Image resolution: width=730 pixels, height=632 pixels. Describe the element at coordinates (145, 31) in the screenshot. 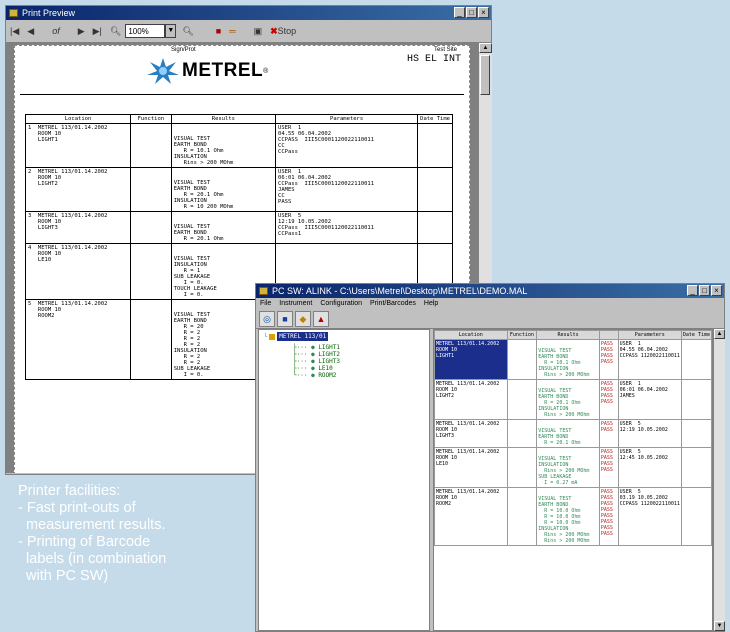

I see `zoom-select: 100%` at that location.